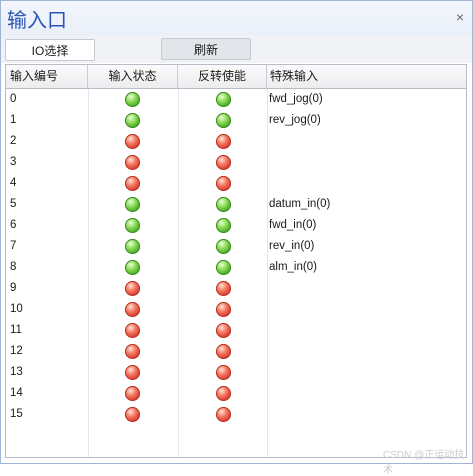  What do you see at coordinates (236, 351) in the screenshot?
I see `table-row: 12` at bounding box center [236, 351].